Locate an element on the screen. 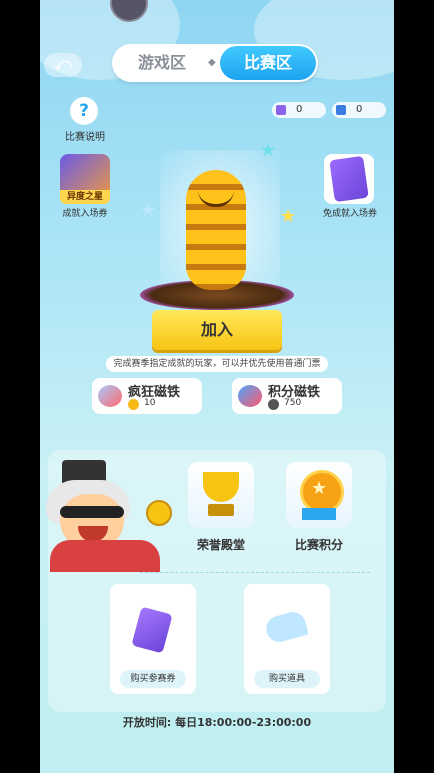  buy-item-card: 购买道具 is located at coordinates (287, 639).